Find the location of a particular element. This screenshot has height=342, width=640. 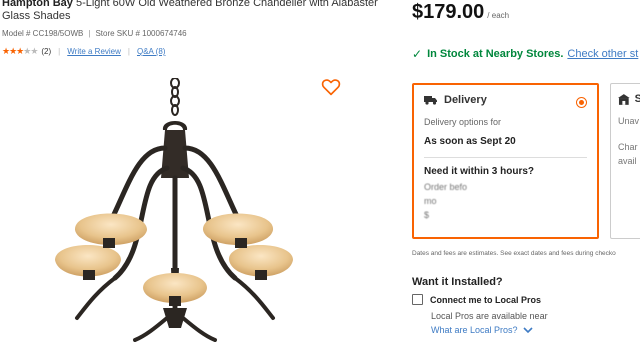

delivery-date: As soon as Sept 20 is located at coordinates (505, 147).